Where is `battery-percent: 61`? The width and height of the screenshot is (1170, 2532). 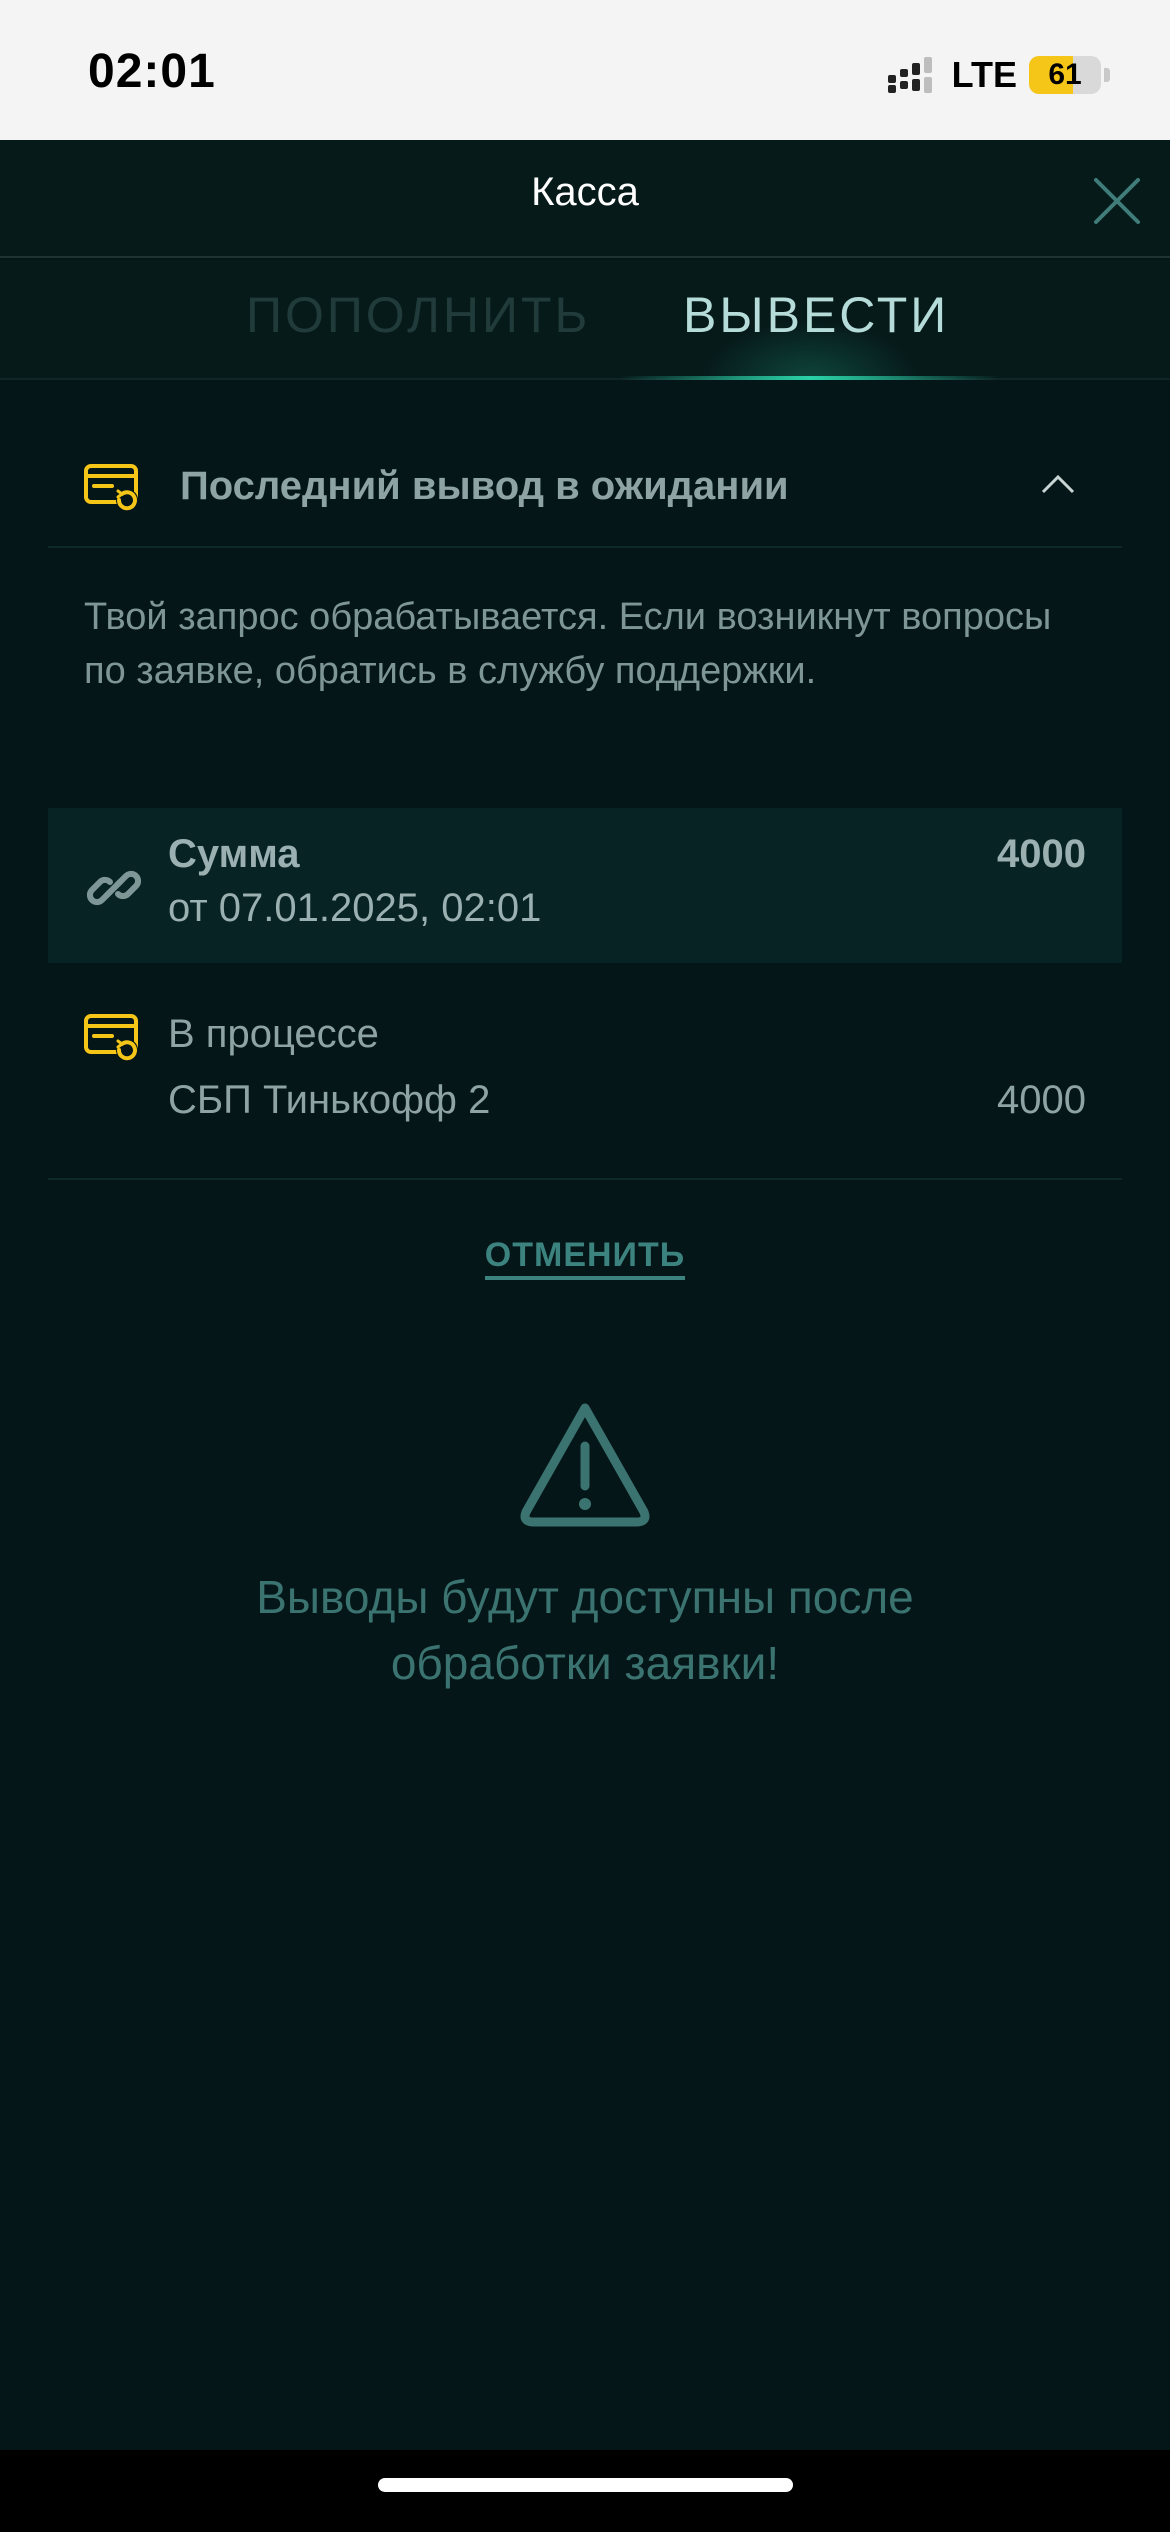
battery-percent: 61 is located at coordinates (1065, 74).